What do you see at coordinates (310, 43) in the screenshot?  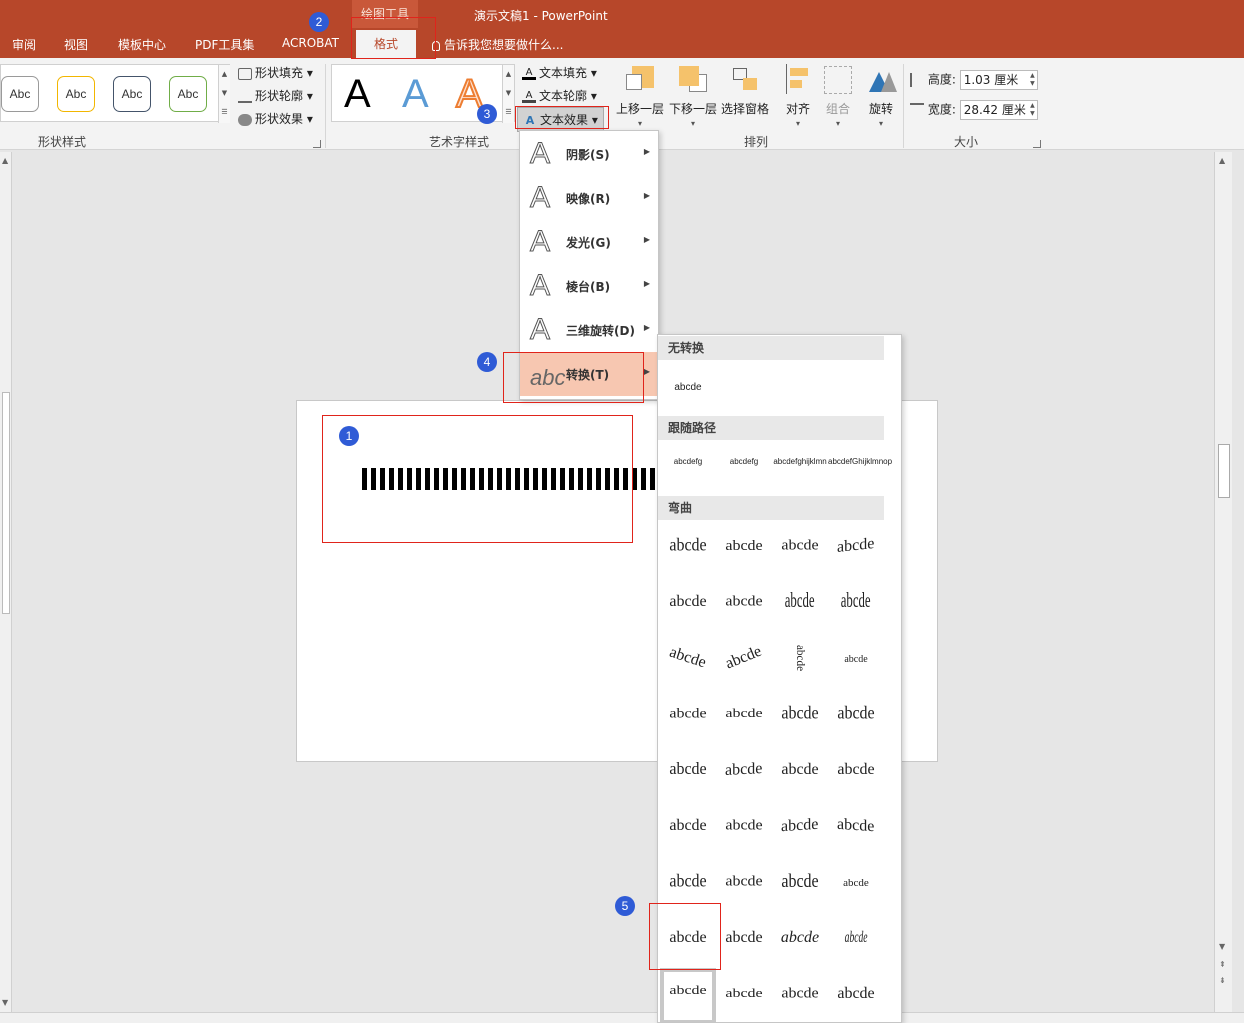 I see `tab-acrobat: ACROBAT` at bounding box center [310, 43].